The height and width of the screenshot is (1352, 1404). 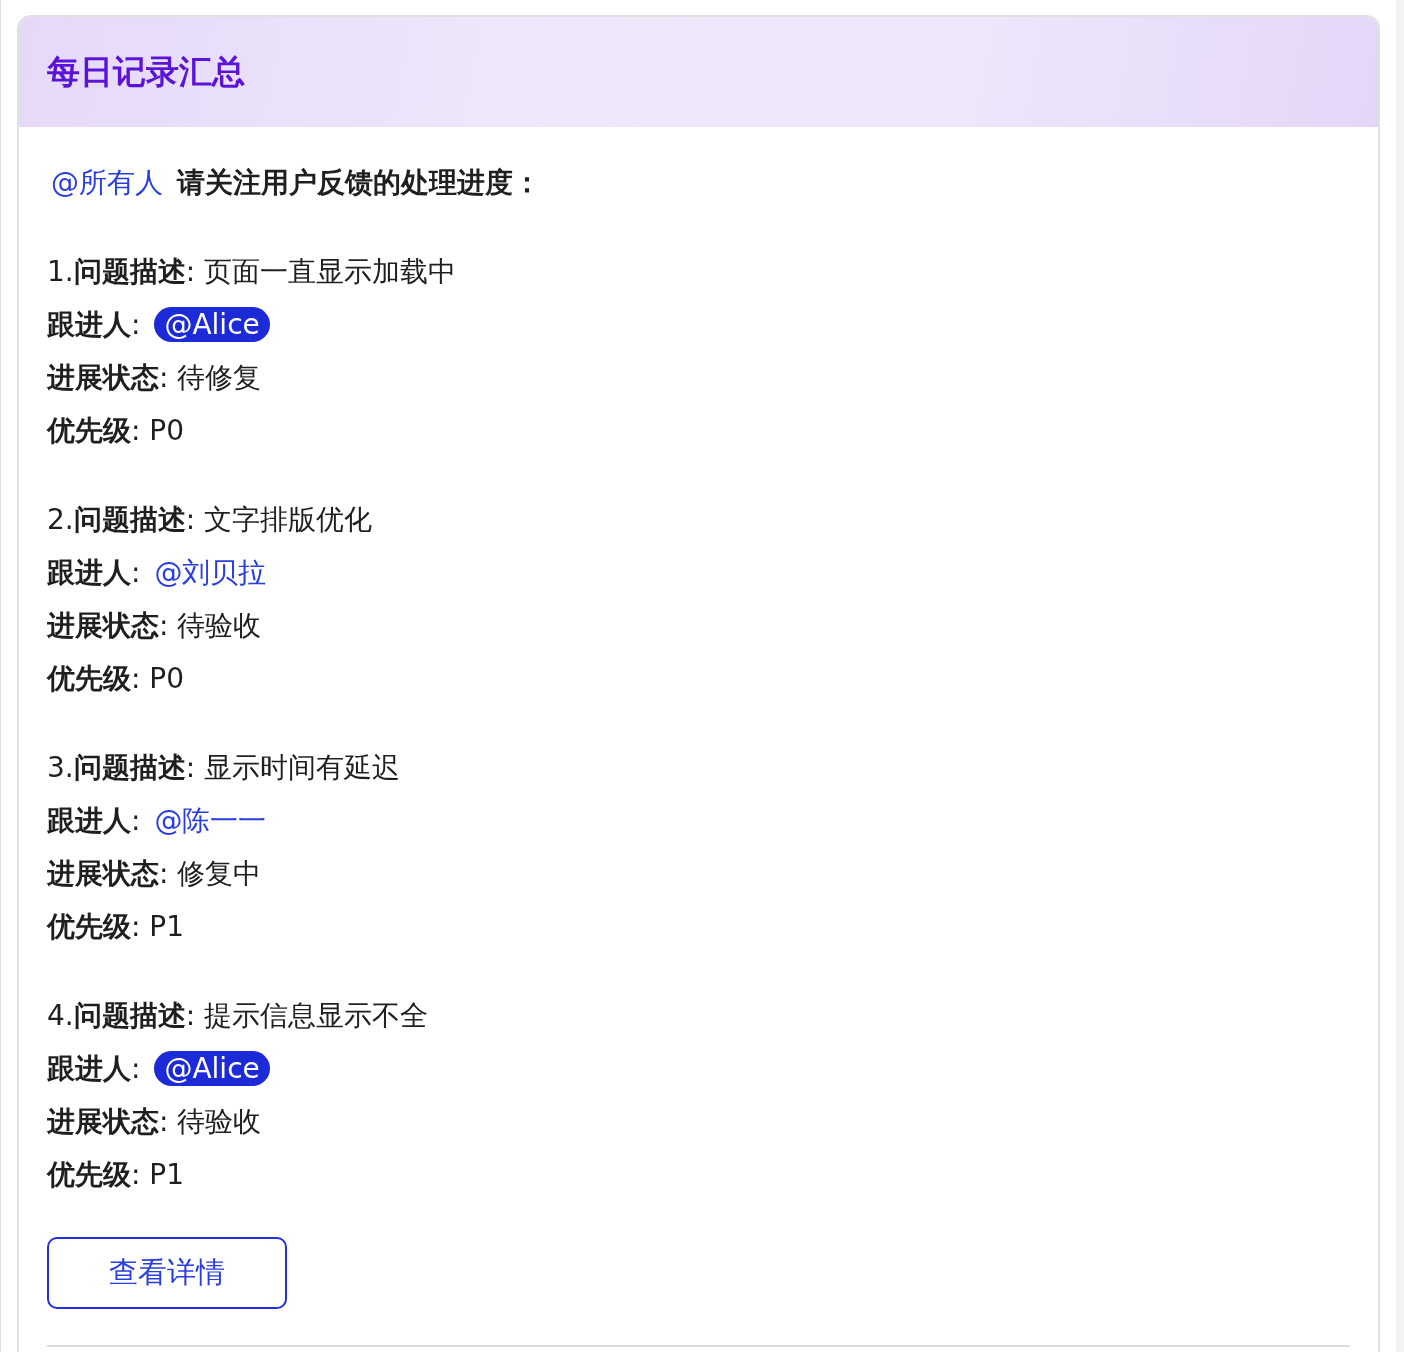 I want to click on details-button: 查看详情, so click(x=167, y=1273).